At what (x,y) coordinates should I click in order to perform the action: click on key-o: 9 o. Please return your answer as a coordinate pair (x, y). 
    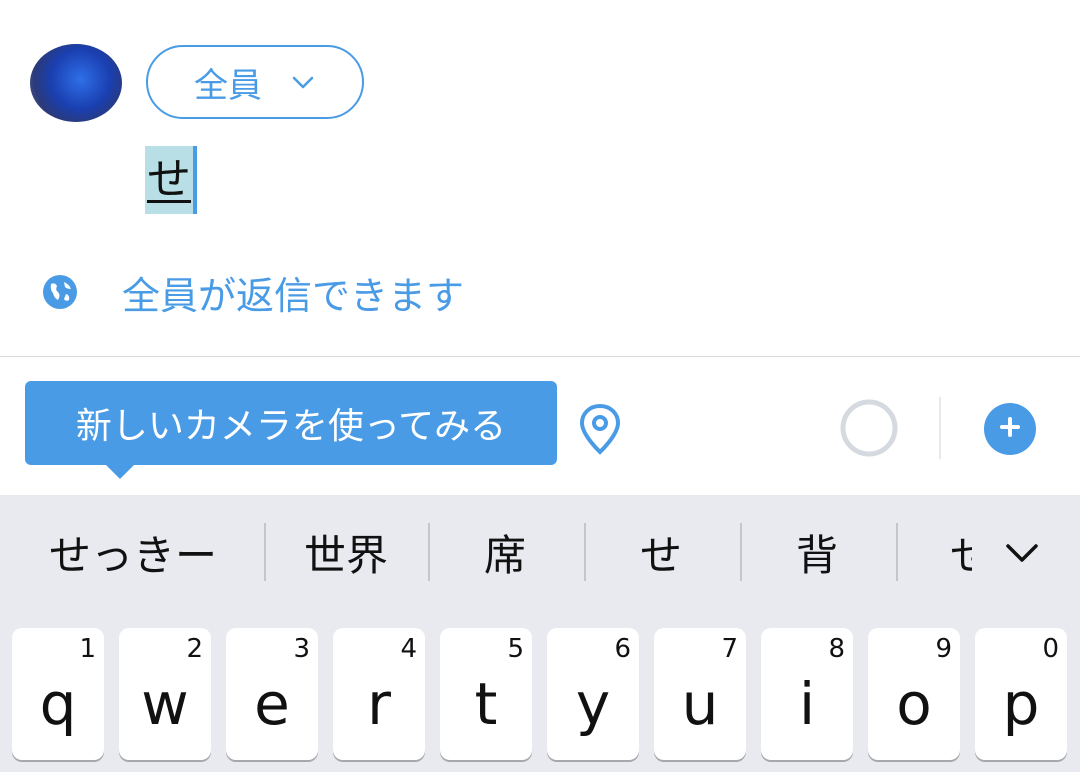
    Looking at the image, I should click on (914, 694).